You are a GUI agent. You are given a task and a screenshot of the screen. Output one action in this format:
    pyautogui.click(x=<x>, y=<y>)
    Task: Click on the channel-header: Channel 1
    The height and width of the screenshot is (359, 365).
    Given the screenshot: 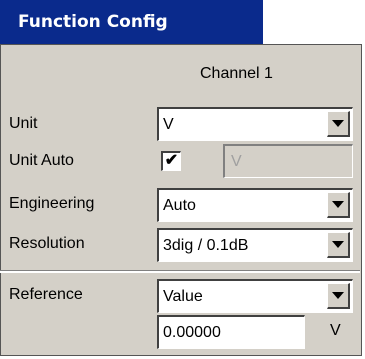 What is the action you would take?
    pyautogui.click(x=236, y=73)
    